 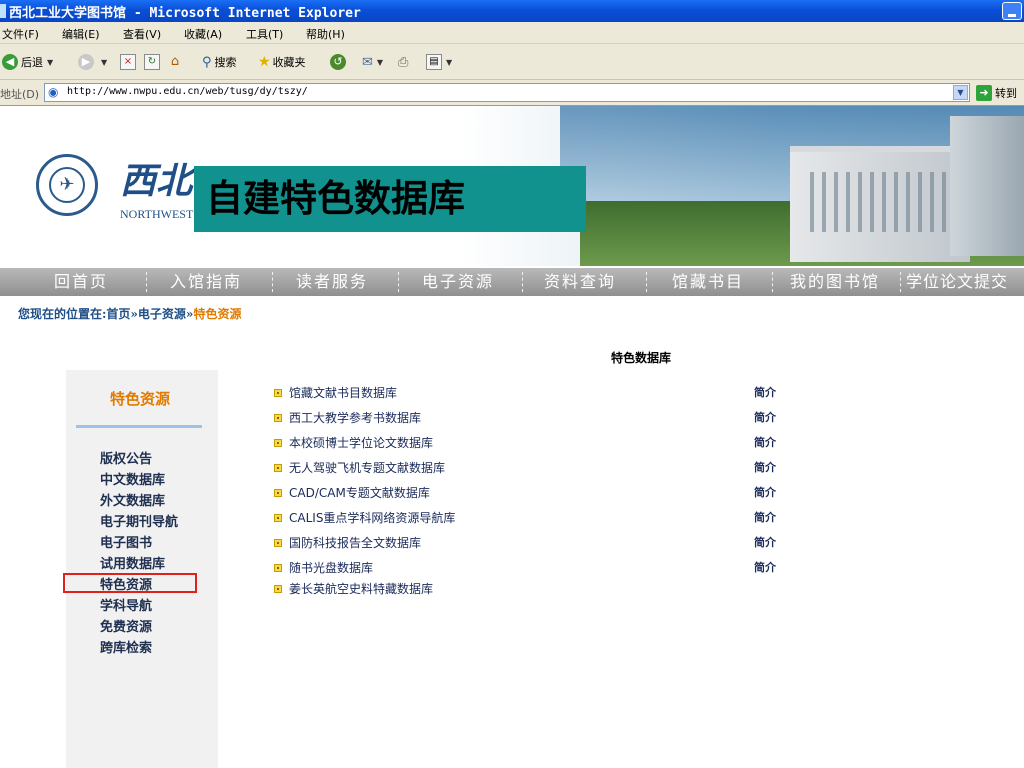 What do you see at coordinates (126, 604) in the screenshot?
I see `sidebar-item-subject-nav: 学科导航` at bounding box center [126, 604].